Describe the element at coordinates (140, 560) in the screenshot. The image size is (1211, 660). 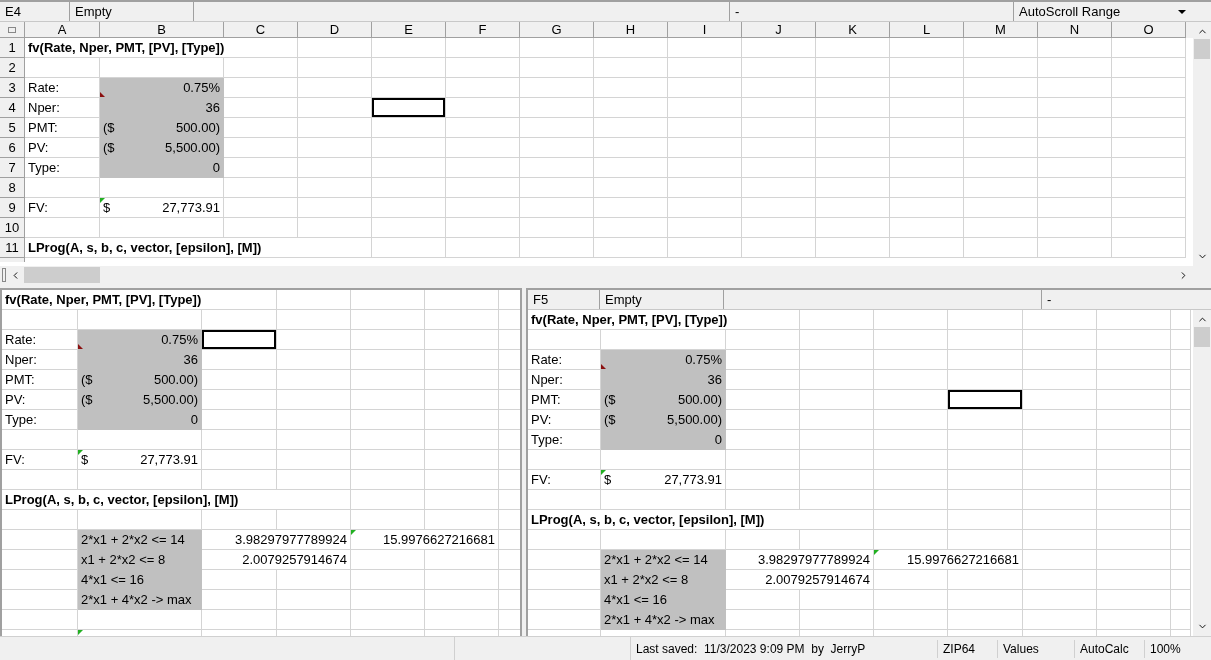
I see `shaded-cell: x1 + 2*x2 <= 8` at that location.